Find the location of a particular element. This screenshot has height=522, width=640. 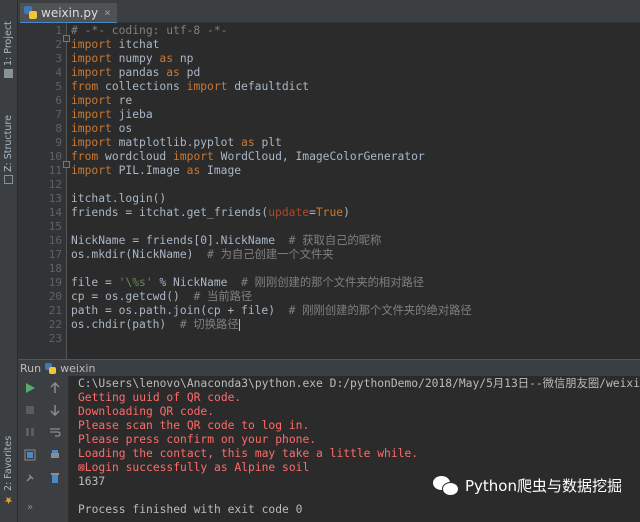

tab-weixin-py: weixin.py × is located at coordinates (68, 13).